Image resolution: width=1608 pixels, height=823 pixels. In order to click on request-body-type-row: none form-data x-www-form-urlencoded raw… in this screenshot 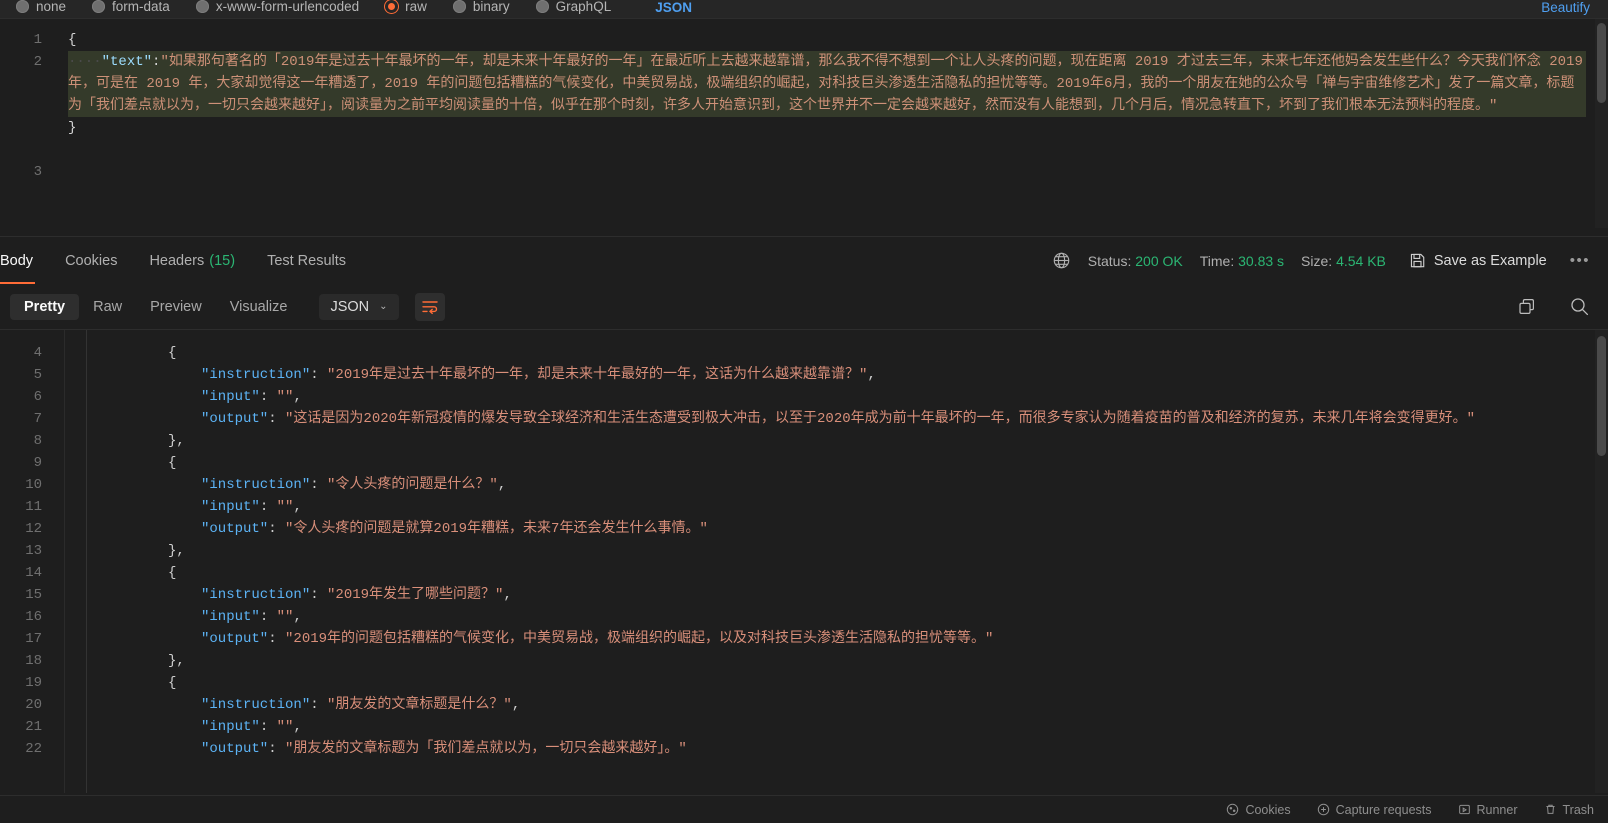, I will do `click(804, 9)`.